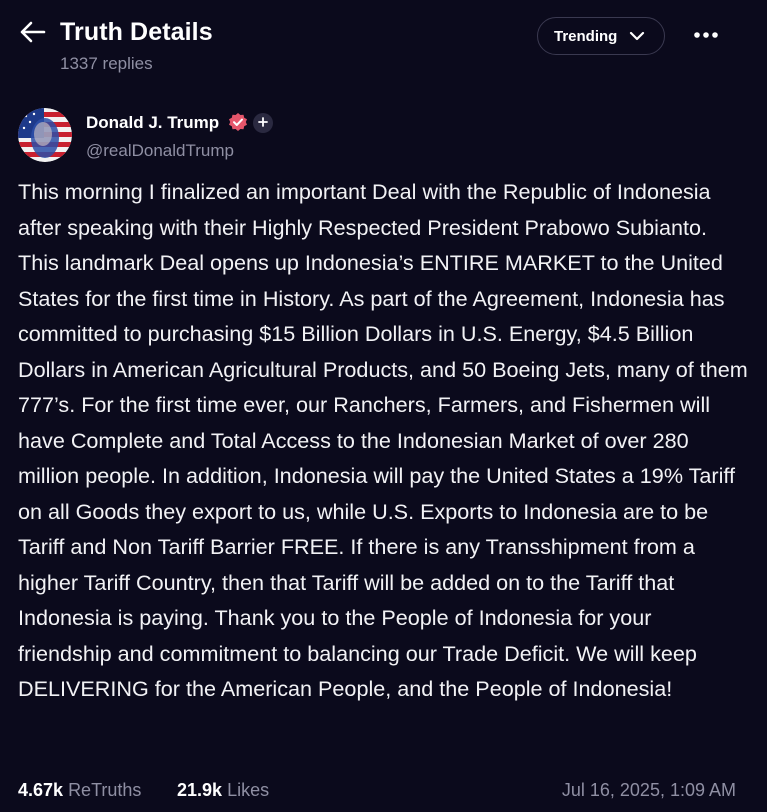 Image resolution: width=767 pixels, height=812 pixels. Describe the element at coordinates (383, 45) in the screenshot. I see `page-header: Truth Details 1337 replies Trending` at that location.